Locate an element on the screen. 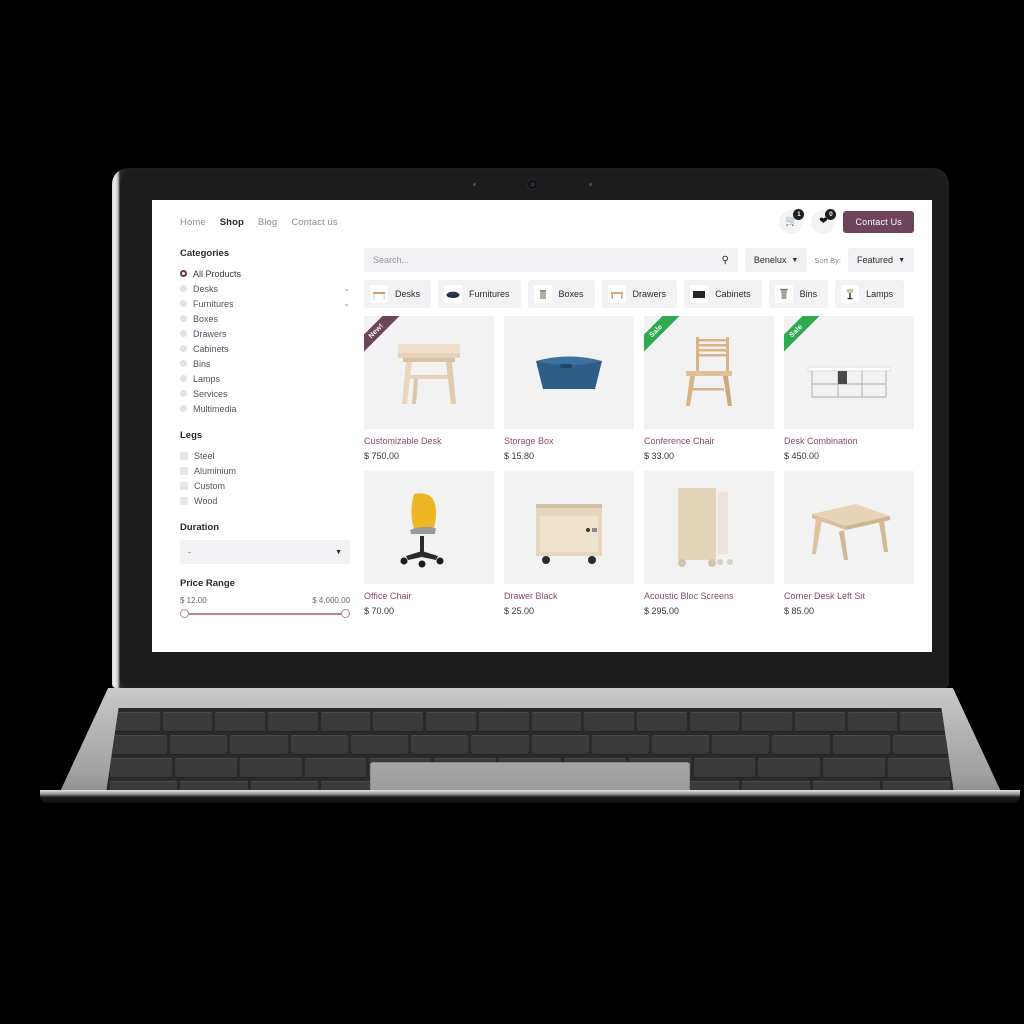 This screenshot has width=1024, height=1024. cart-count-badge: 1 is located at coordinates (799, 214).